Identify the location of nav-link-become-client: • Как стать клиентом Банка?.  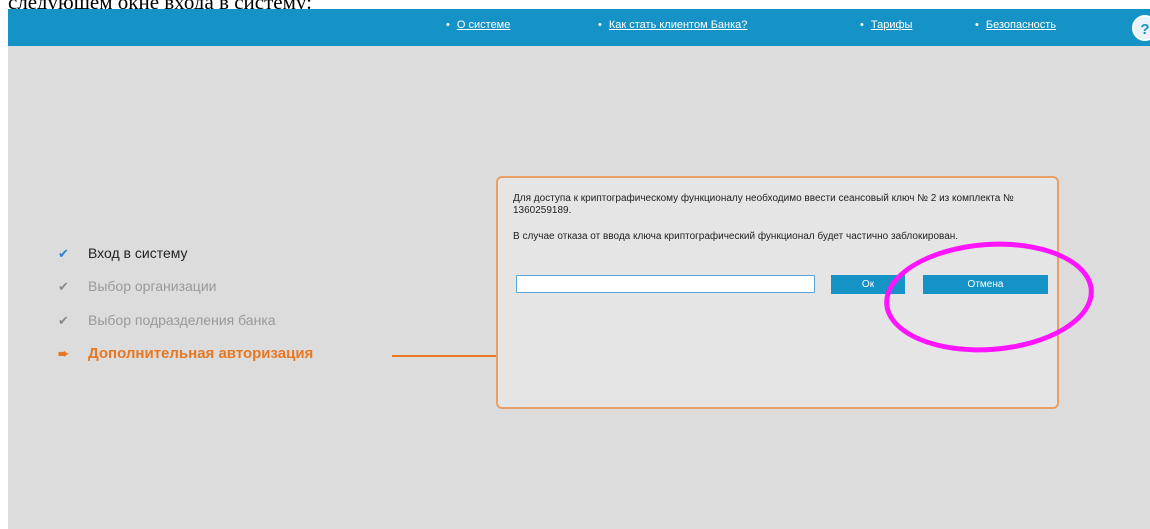
(672, 25).